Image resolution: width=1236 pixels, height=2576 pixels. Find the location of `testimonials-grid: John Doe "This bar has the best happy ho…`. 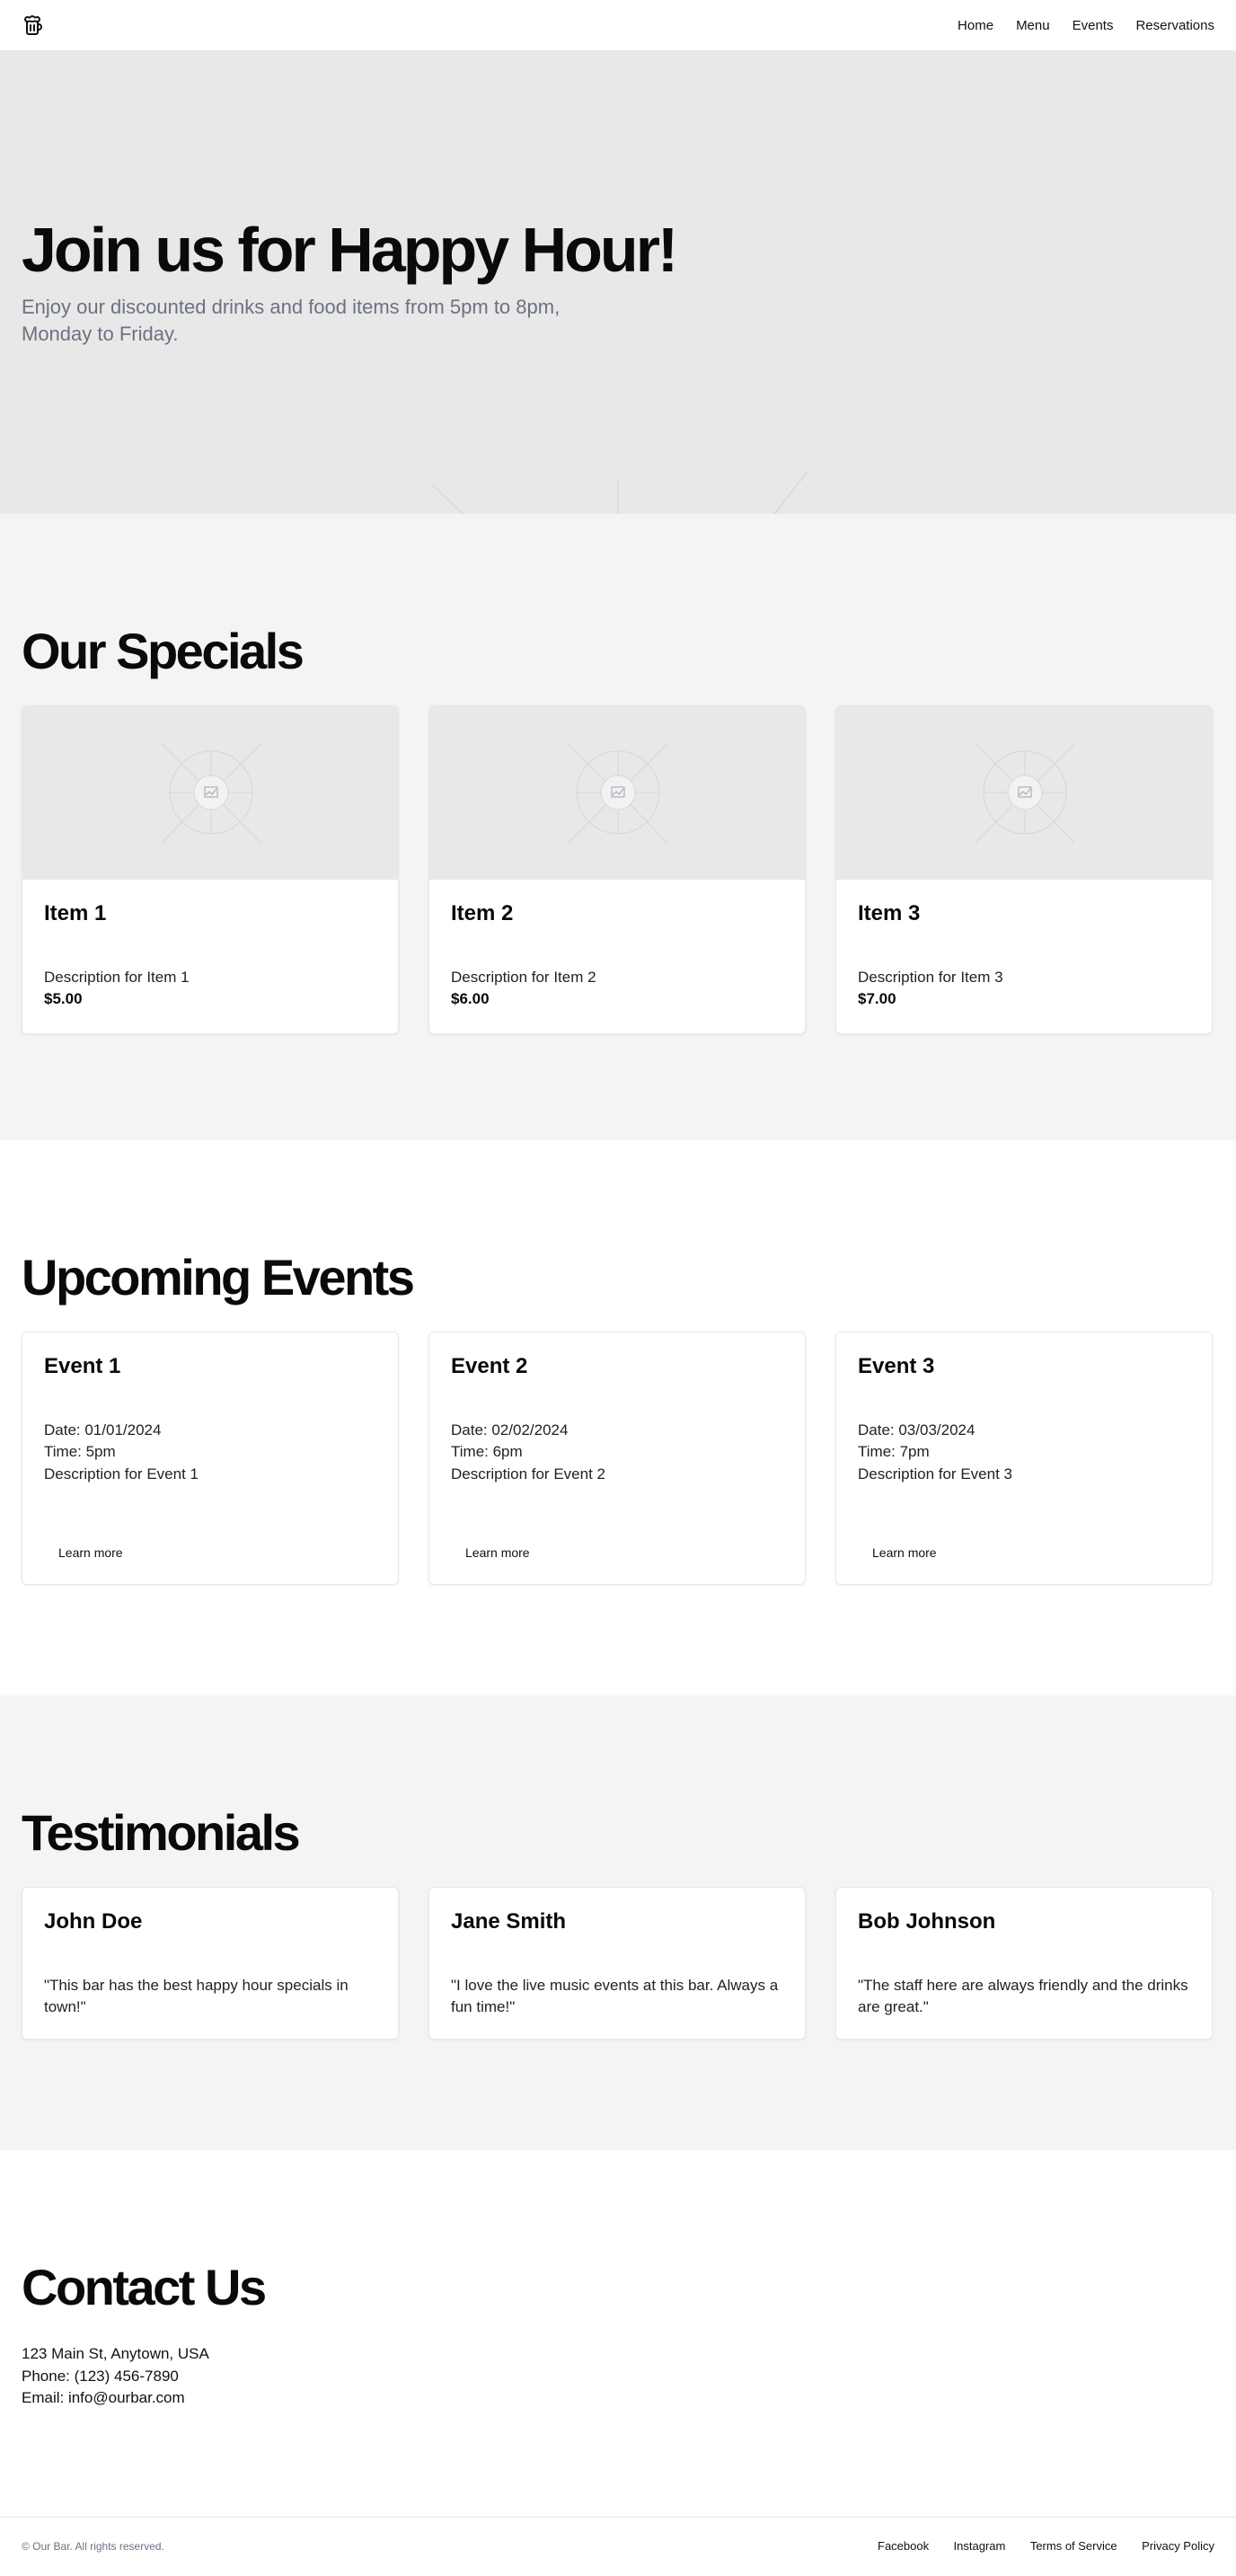

testimonials-grid: John Doe "This bar has the best happy ho… is located at coordinates (618, 1963).